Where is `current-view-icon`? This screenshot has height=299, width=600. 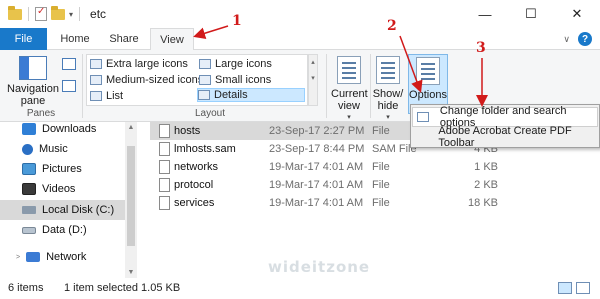 current-view-icon is located at coordinates (349, 70).